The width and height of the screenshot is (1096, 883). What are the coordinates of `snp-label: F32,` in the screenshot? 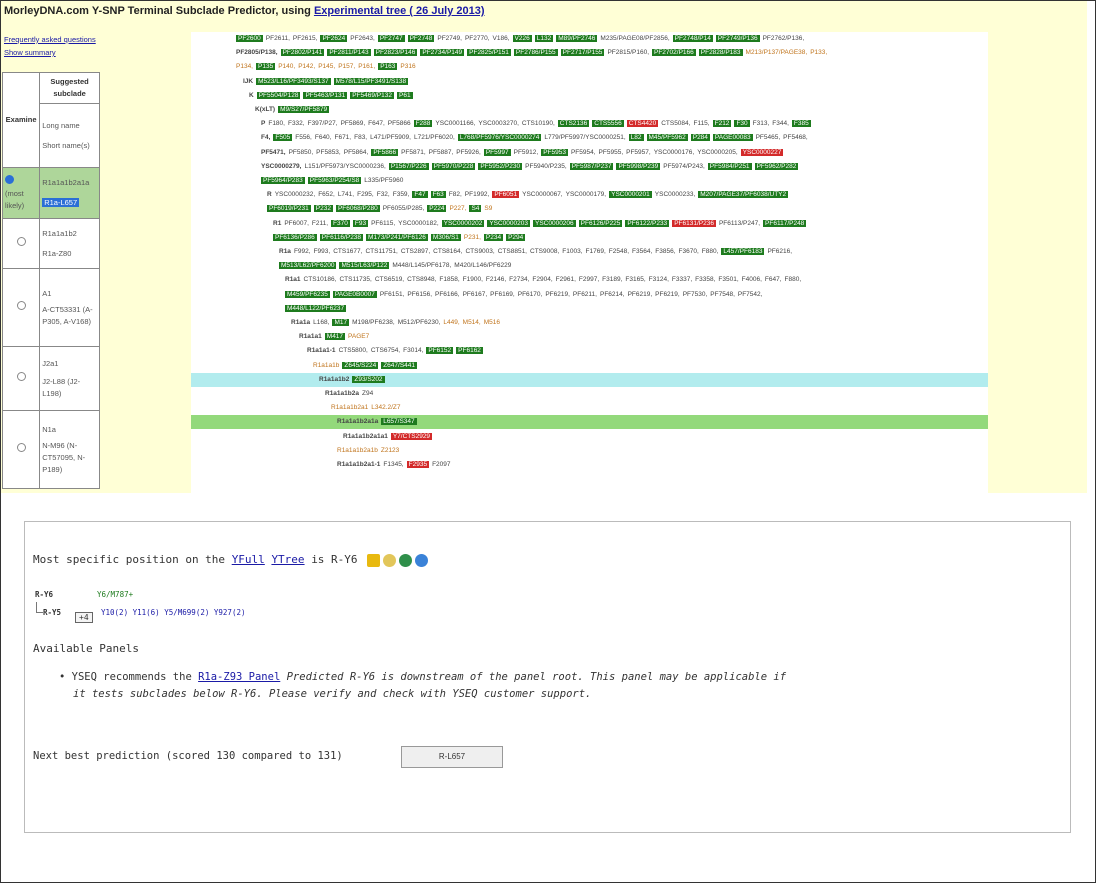 It's located at (383, 194).